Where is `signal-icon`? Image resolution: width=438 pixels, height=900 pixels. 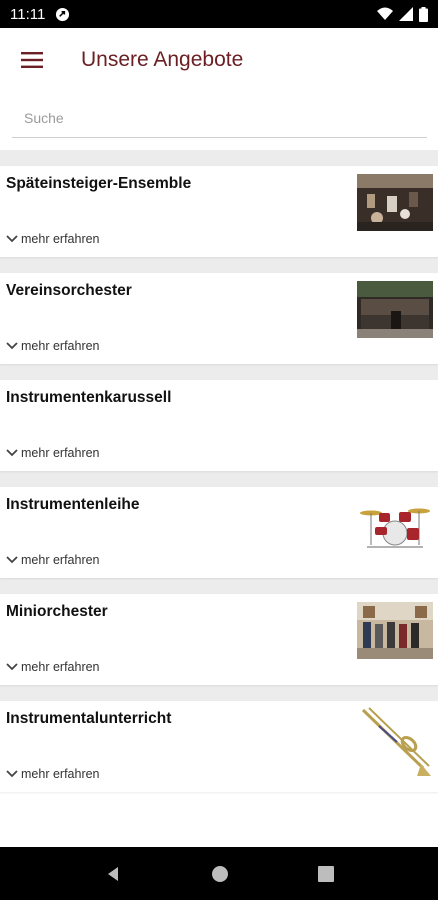
signal-icon is located at coordinates (406, 14).